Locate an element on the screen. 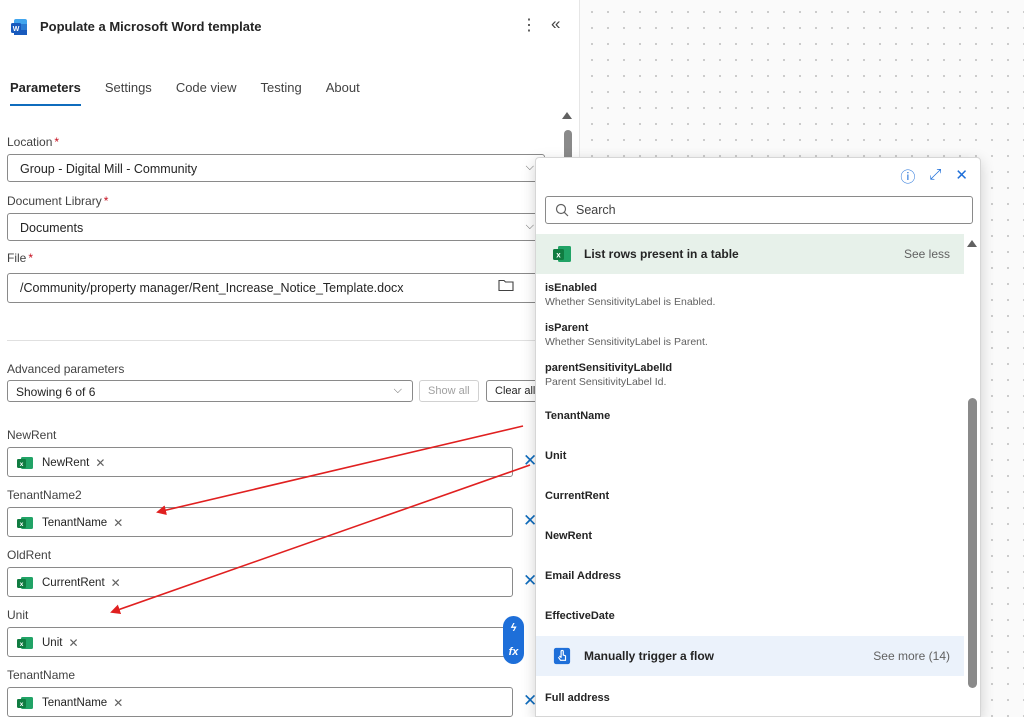  token-label: NewRent is located at coordinates (66, 463).